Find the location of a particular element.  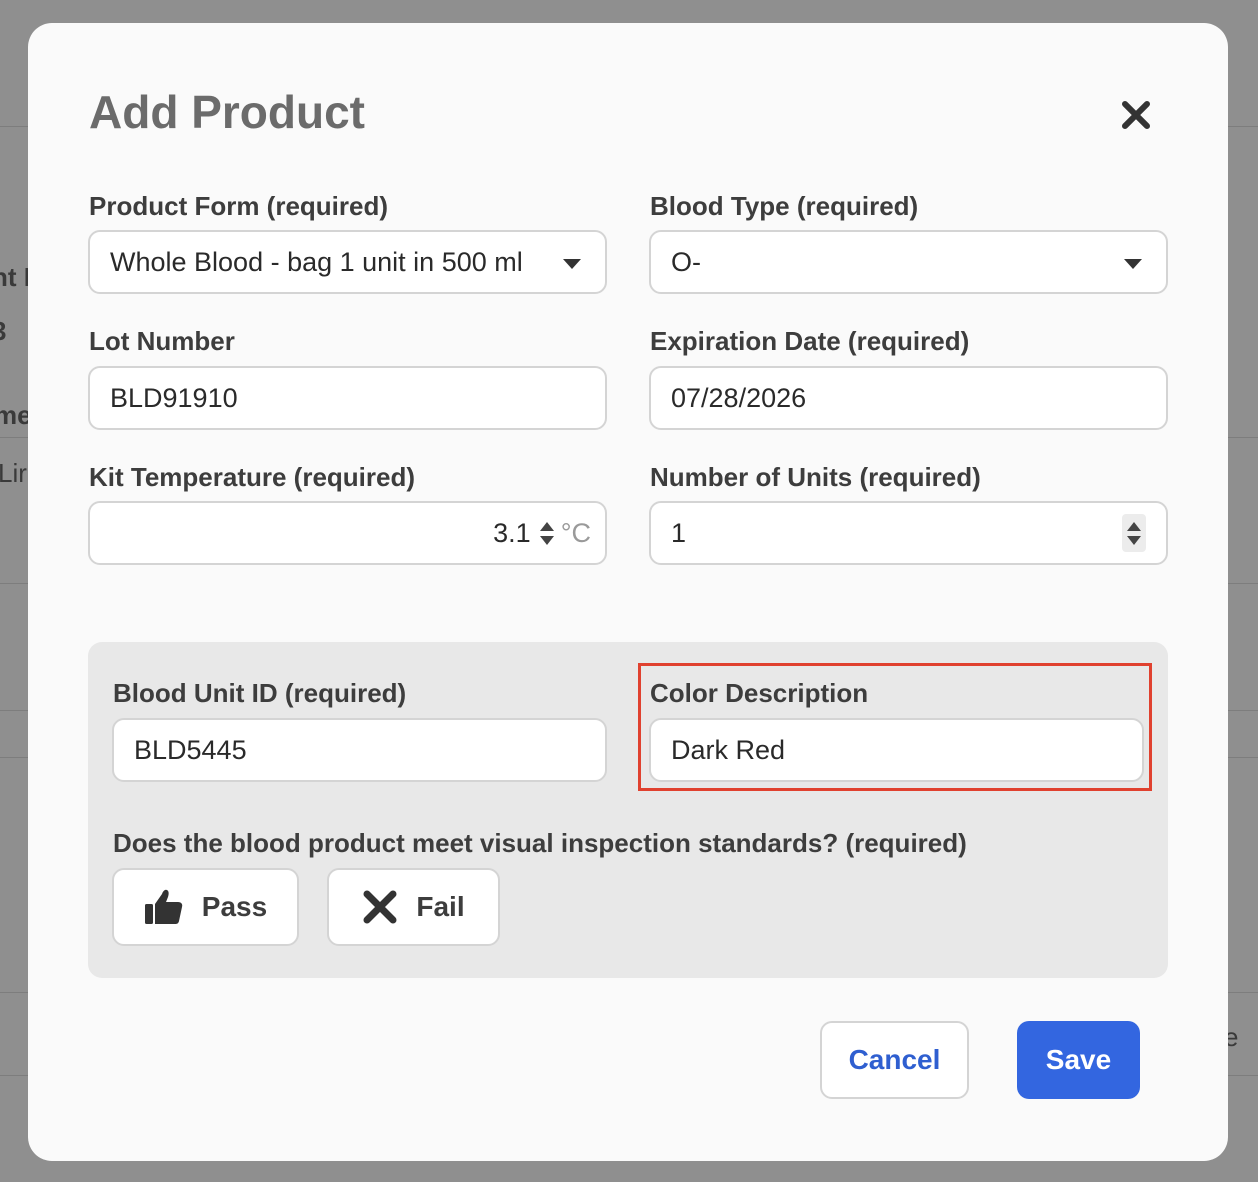

pass-button: Pass is located at coordinates (205, 907).